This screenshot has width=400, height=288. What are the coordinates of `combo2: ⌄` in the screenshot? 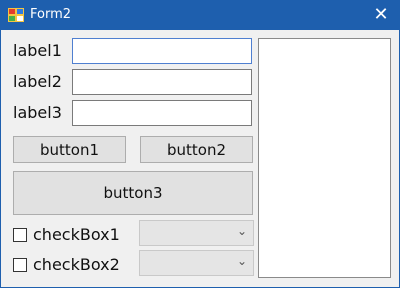 It's located at (196, 263).